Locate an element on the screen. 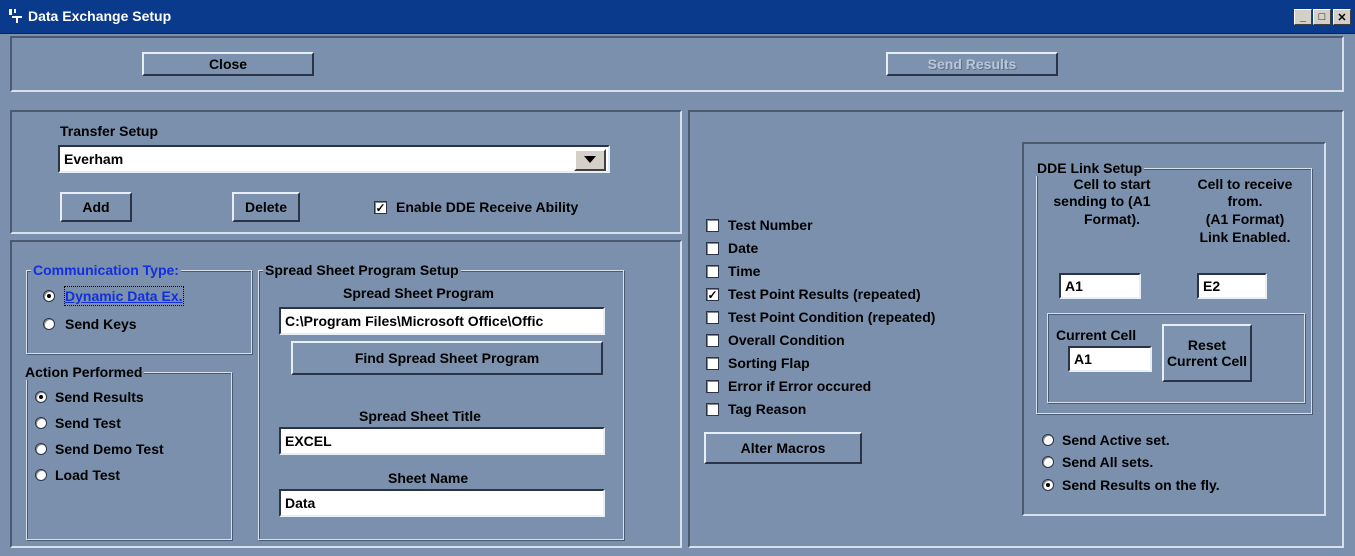 This screenshot has height=556, width=1355. test-point-condition-label: Test Point Condition (repeated) is located at coordinates (832, 317).